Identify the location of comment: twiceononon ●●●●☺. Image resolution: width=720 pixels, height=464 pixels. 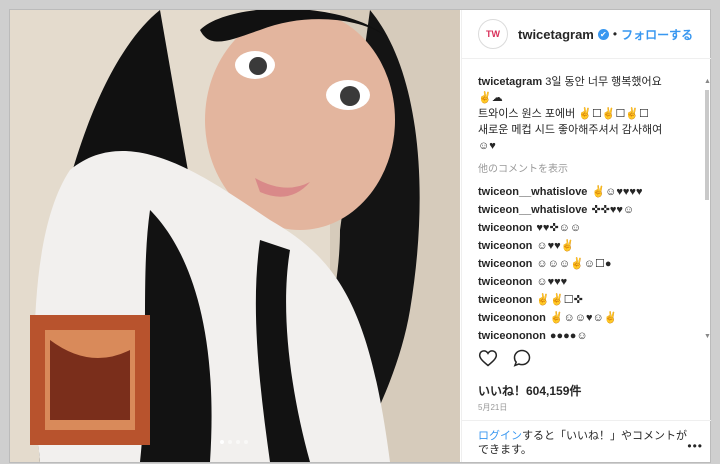
(588, 335).